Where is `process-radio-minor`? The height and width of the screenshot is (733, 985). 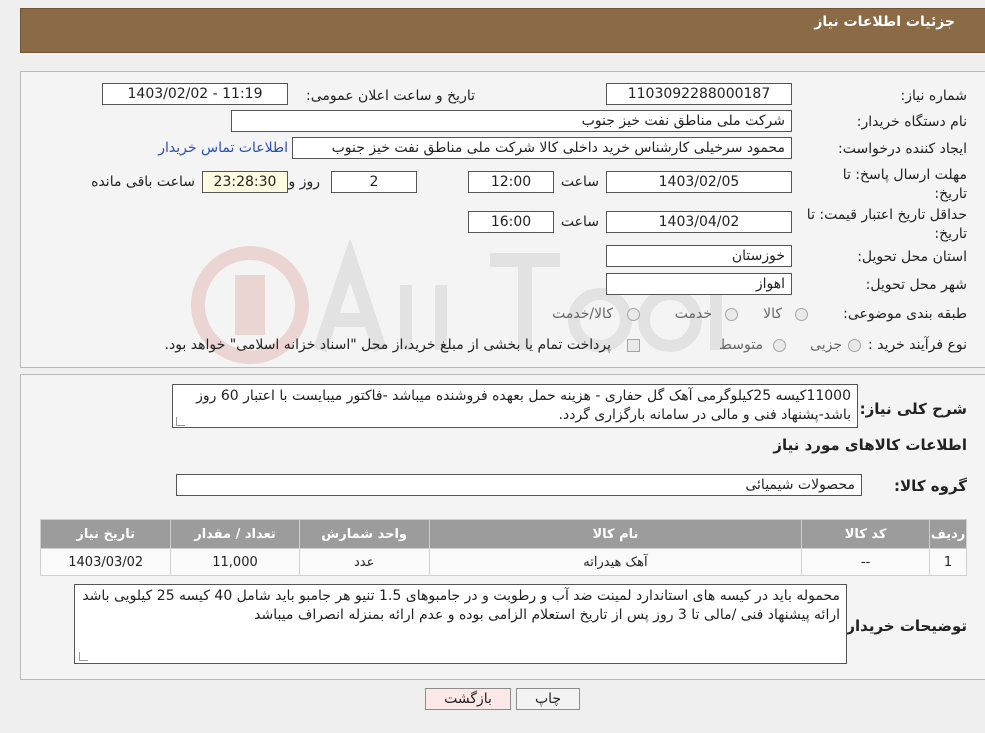
process-radio-minor is located at coordinates (854, 345).